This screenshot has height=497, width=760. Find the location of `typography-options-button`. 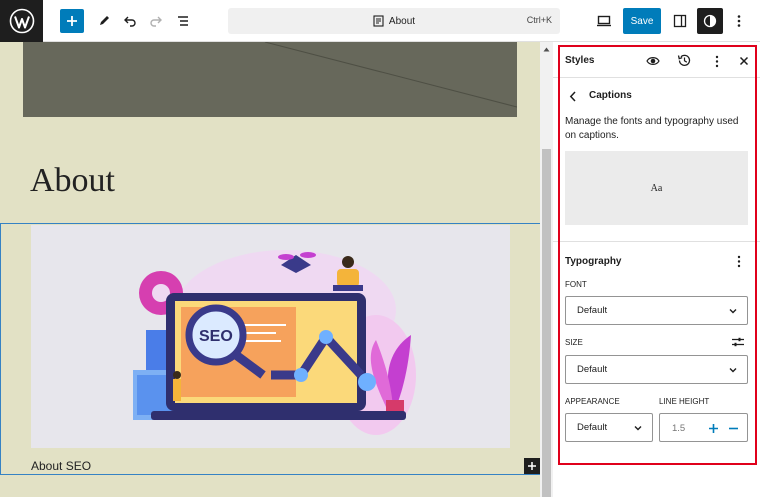

typography-options-button is located at coordinates (739, 261).